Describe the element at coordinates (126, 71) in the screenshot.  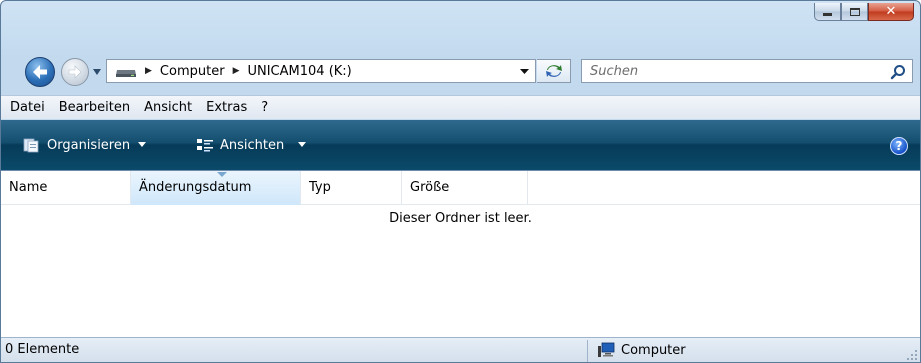
I see `removable-drive-icon` at that location.